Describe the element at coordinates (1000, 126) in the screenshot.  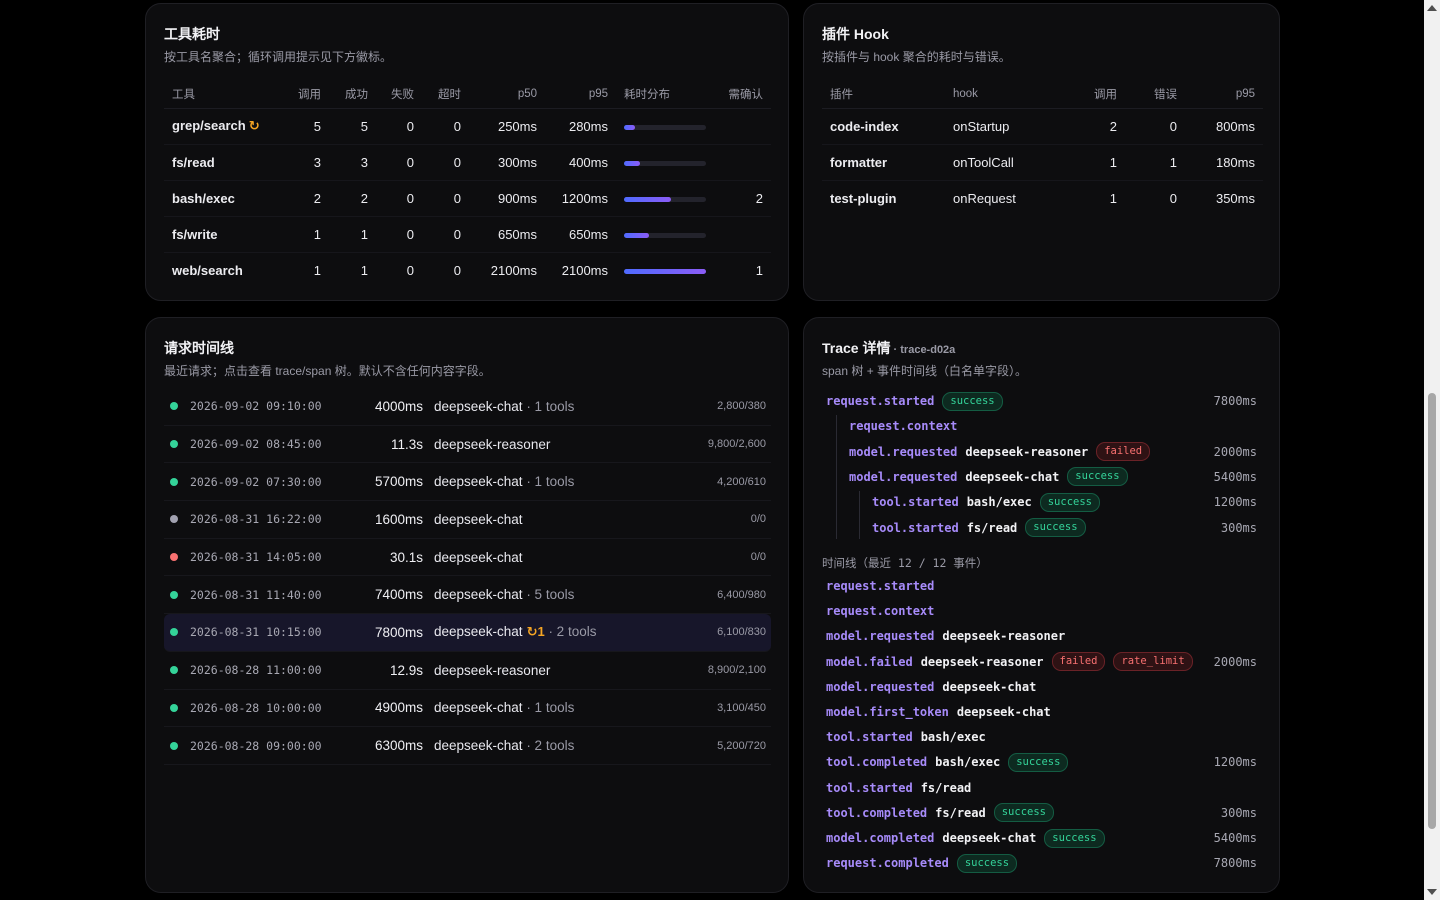
I see `hook-name: onStartup` at that location.